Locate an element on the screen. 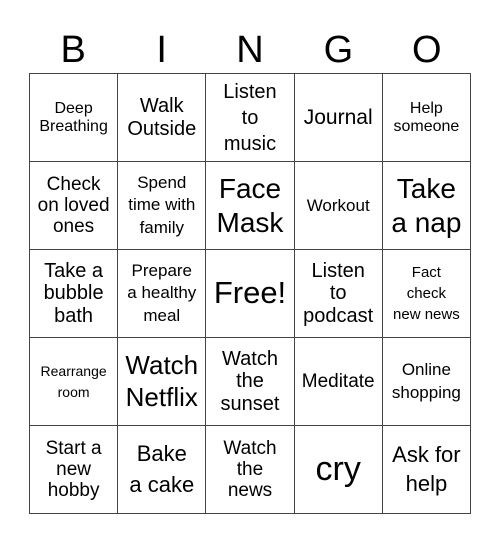 This screenshot has width=500, height=544. header-letter-n: N is located at coordinates (250, 50).